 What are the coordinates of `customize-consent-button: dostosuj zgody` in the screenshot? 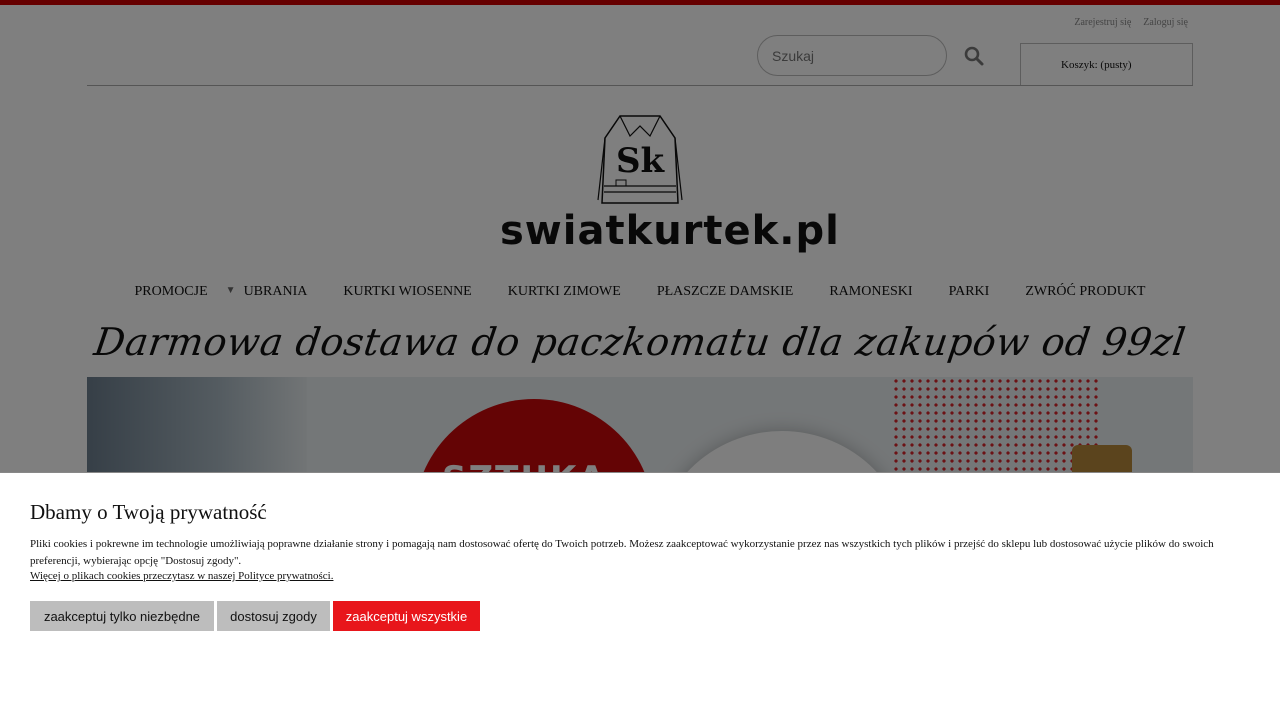 It's located at (273, 616).